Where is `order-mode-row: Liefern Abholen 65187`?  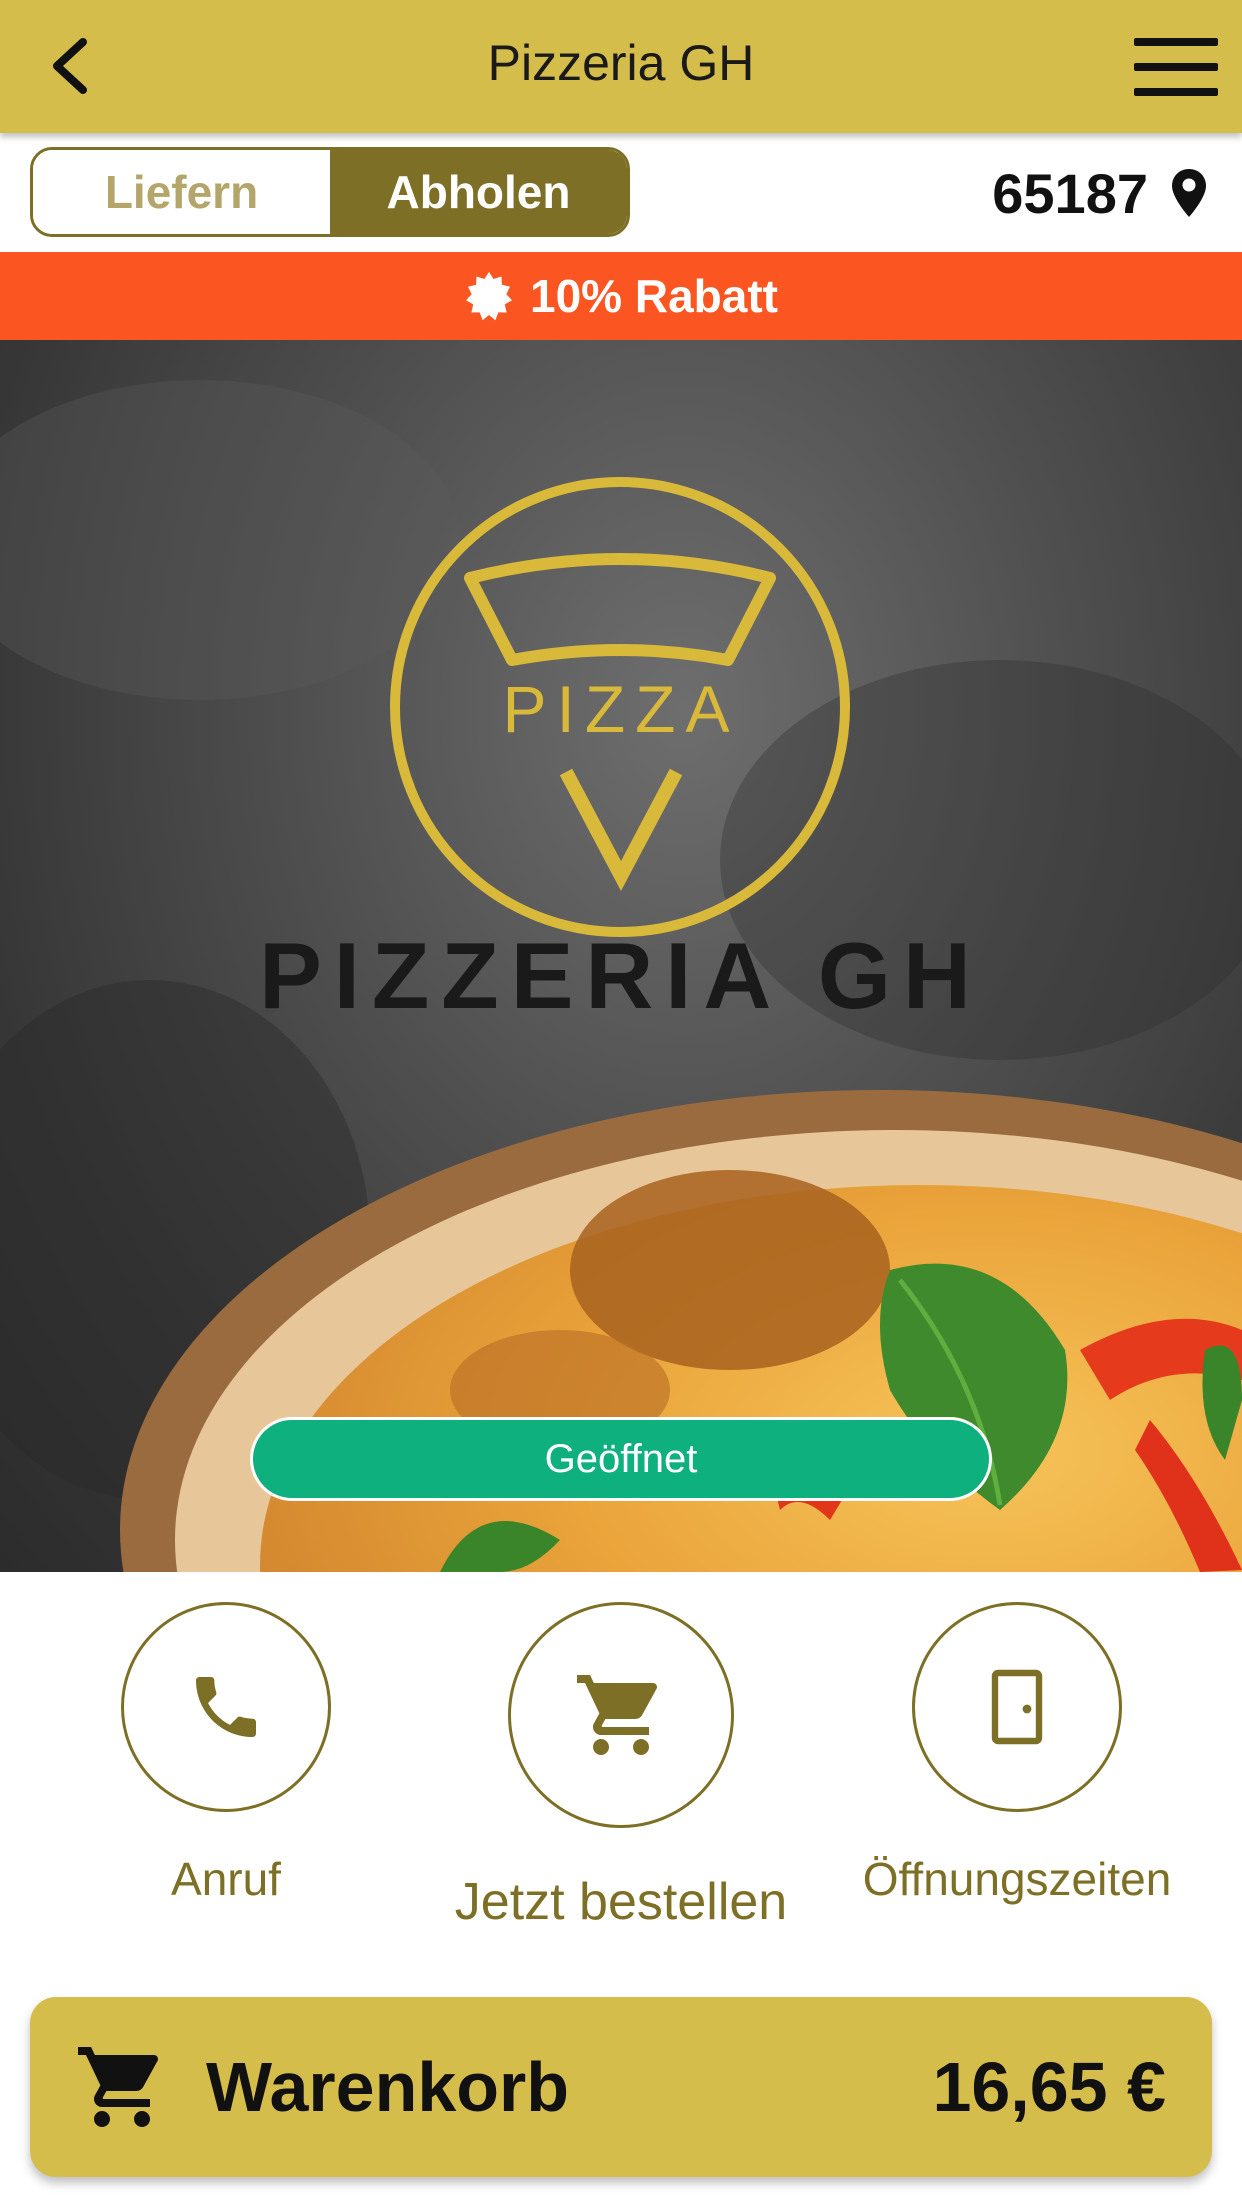
order-mode-row: Liefern Abholen 65187 is located at coordinates (621, 192).